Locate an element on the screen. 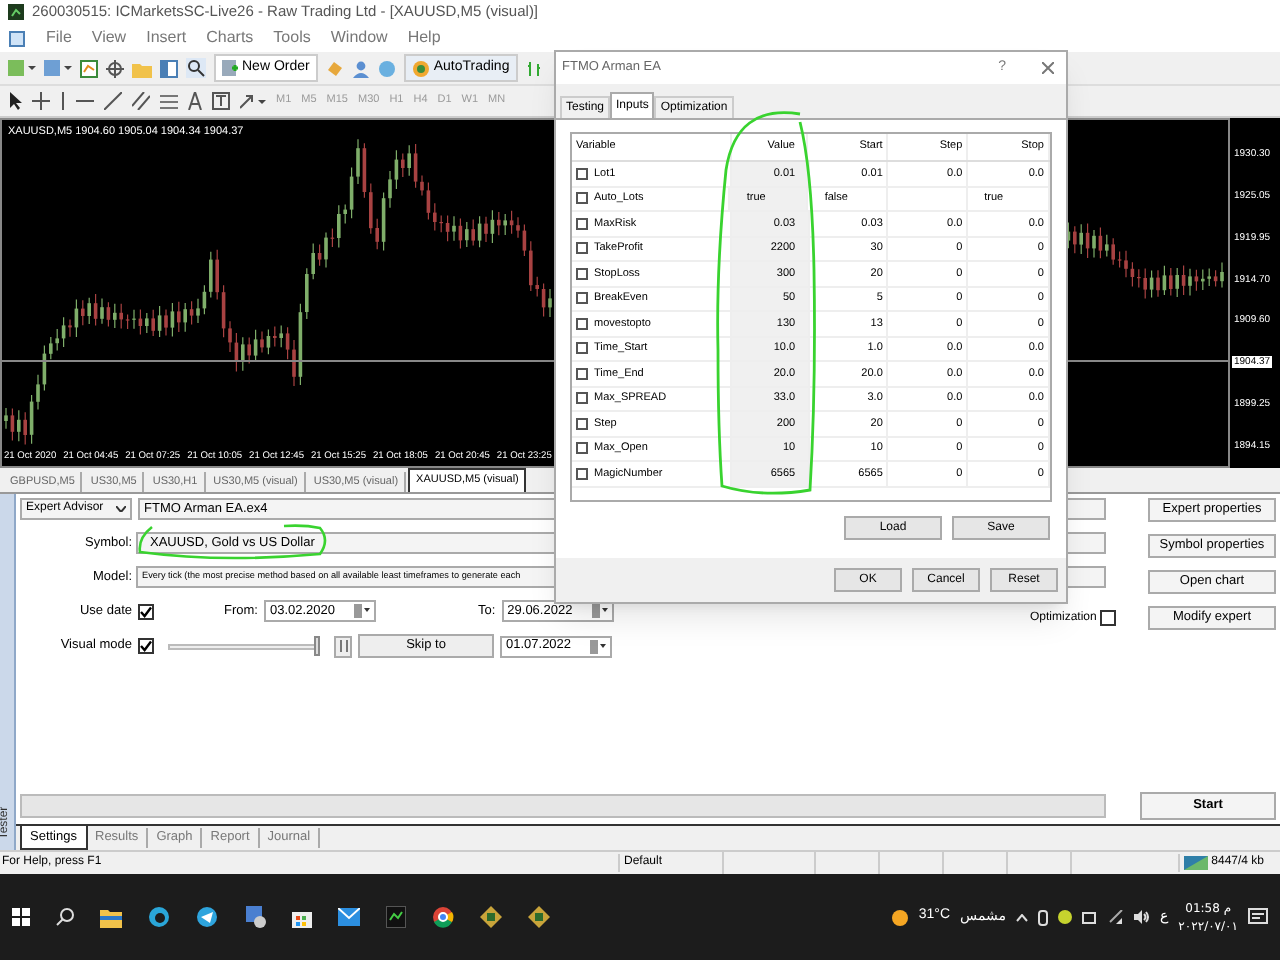  notification-icon is located at coordinates (1258, 917).